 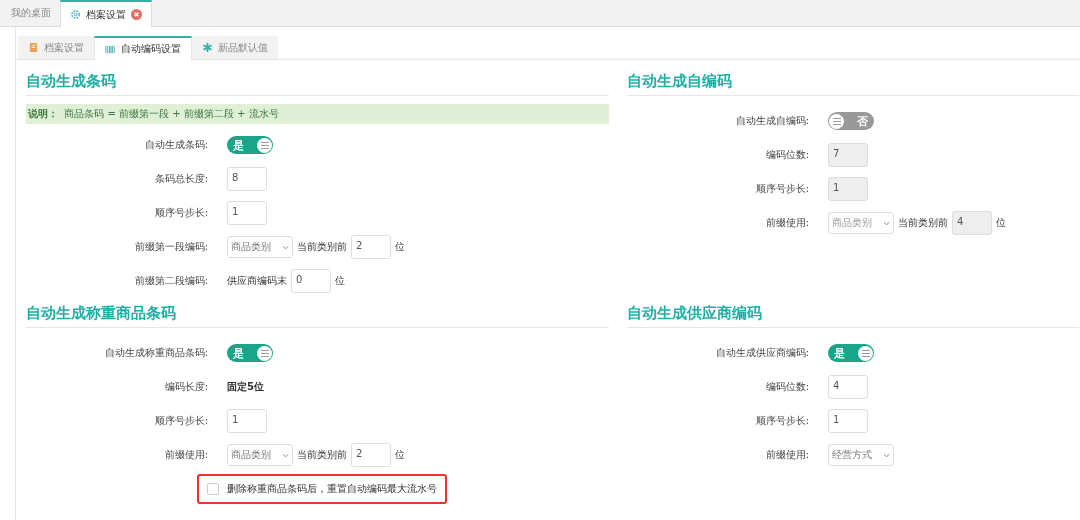 What do you see at coordinates (143, 48) in the screenshot?
I see `settings-tab: 自动编码设置` at bounding box center [143, 48].